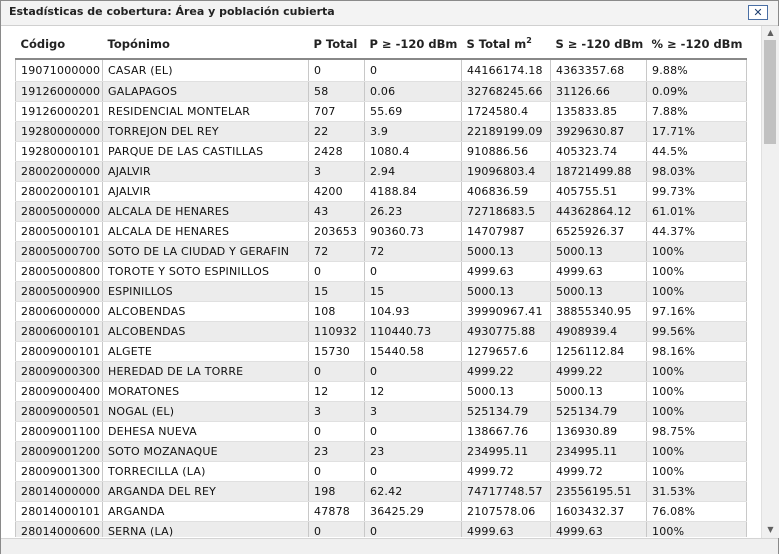 This screenshot has height=554, width=779. What do you see at coordinates (205, 91) in the screenshot?
I see `cell-toponimo: GALAPAGOS` at bounding box center [205, 91].